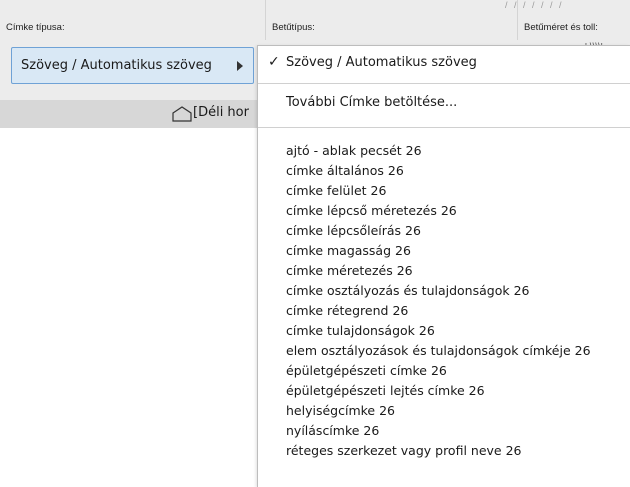 Image resolution: width=630 pixels, height=487 pixels. Describe the element at coordinates (354, 150) in the screenshot. I see `menu-item-label: ajtó - ablak pecsét 26` at that location.